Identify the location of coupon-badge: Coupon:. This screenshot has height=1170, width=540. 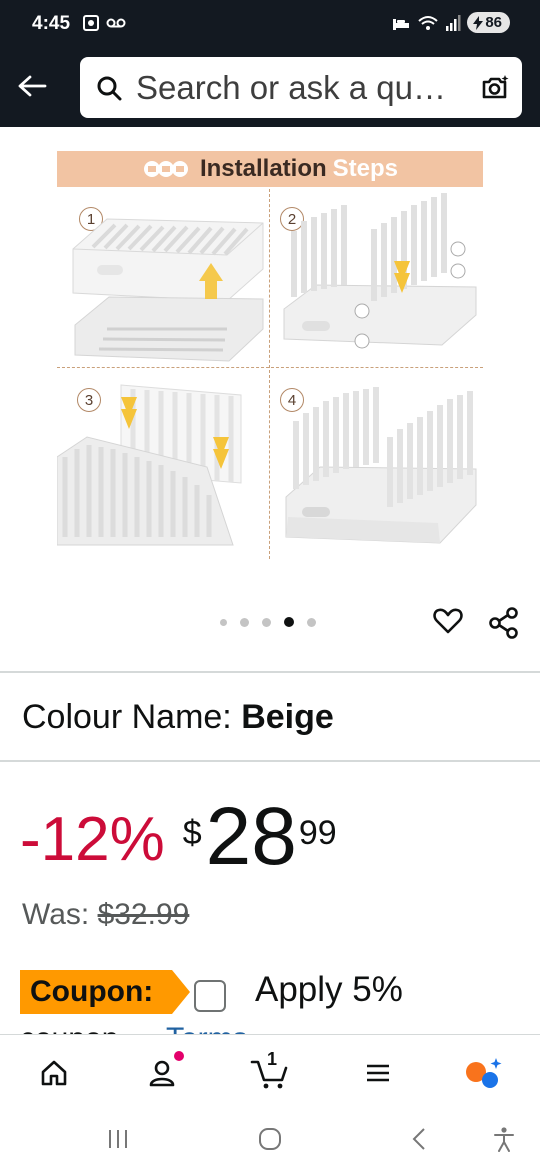
(105, 992).